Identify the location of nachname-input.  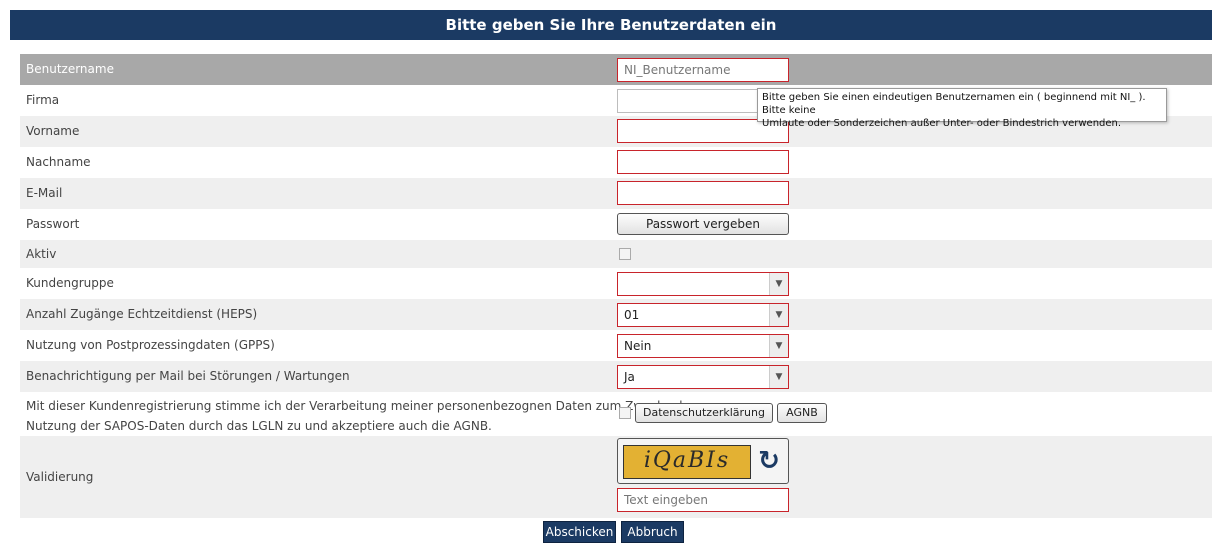
(703, 162).